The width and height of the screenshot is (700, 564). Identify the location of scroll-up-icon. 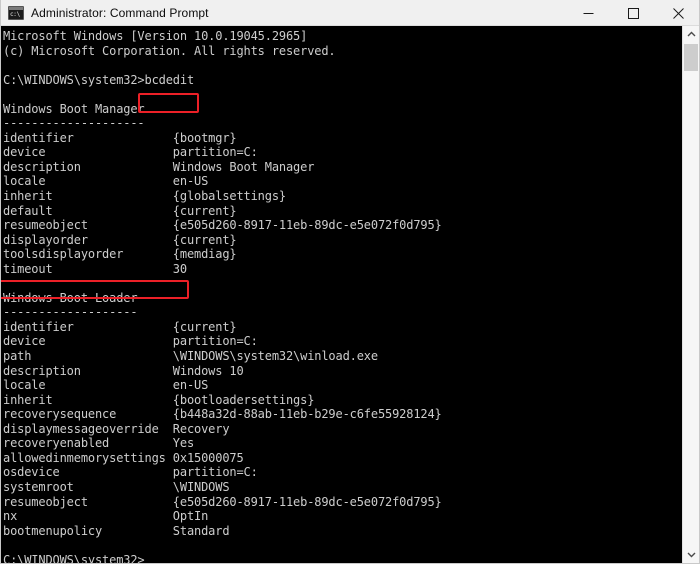
(691, 34).